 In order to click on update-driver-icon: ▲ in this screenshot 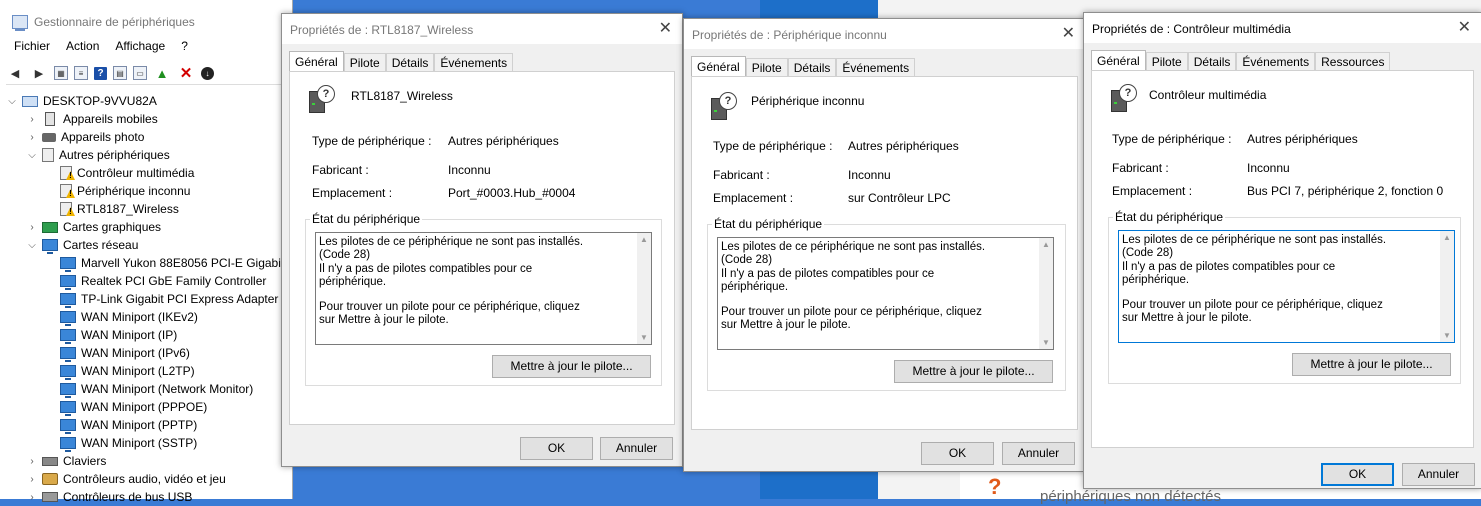, I will do `click(162, 73)`.